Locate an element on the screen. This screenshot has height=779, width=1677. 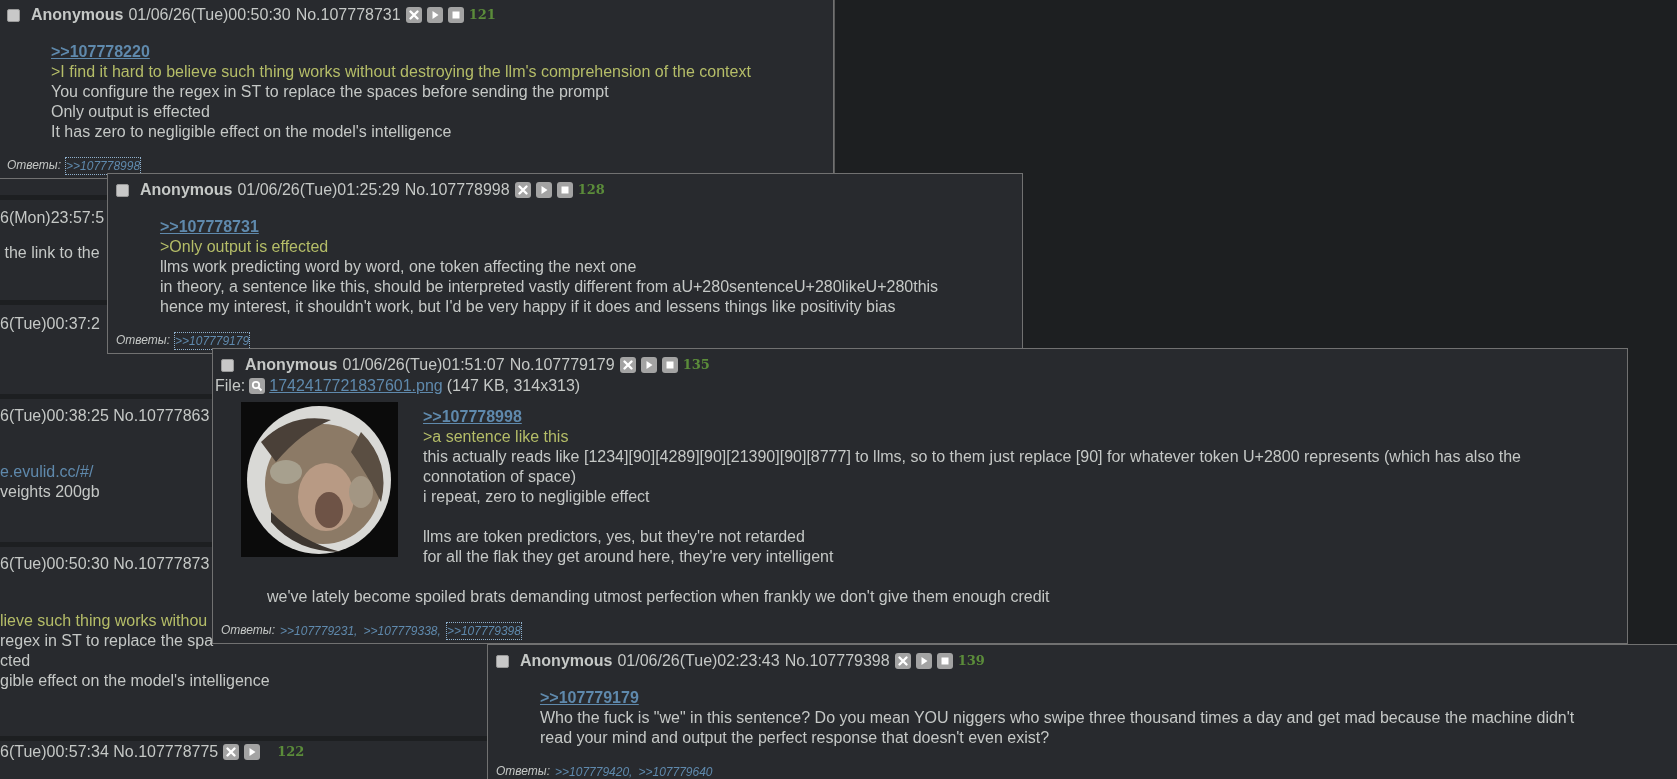
post-text: Only output is effected is located at coordinates (130, 111).